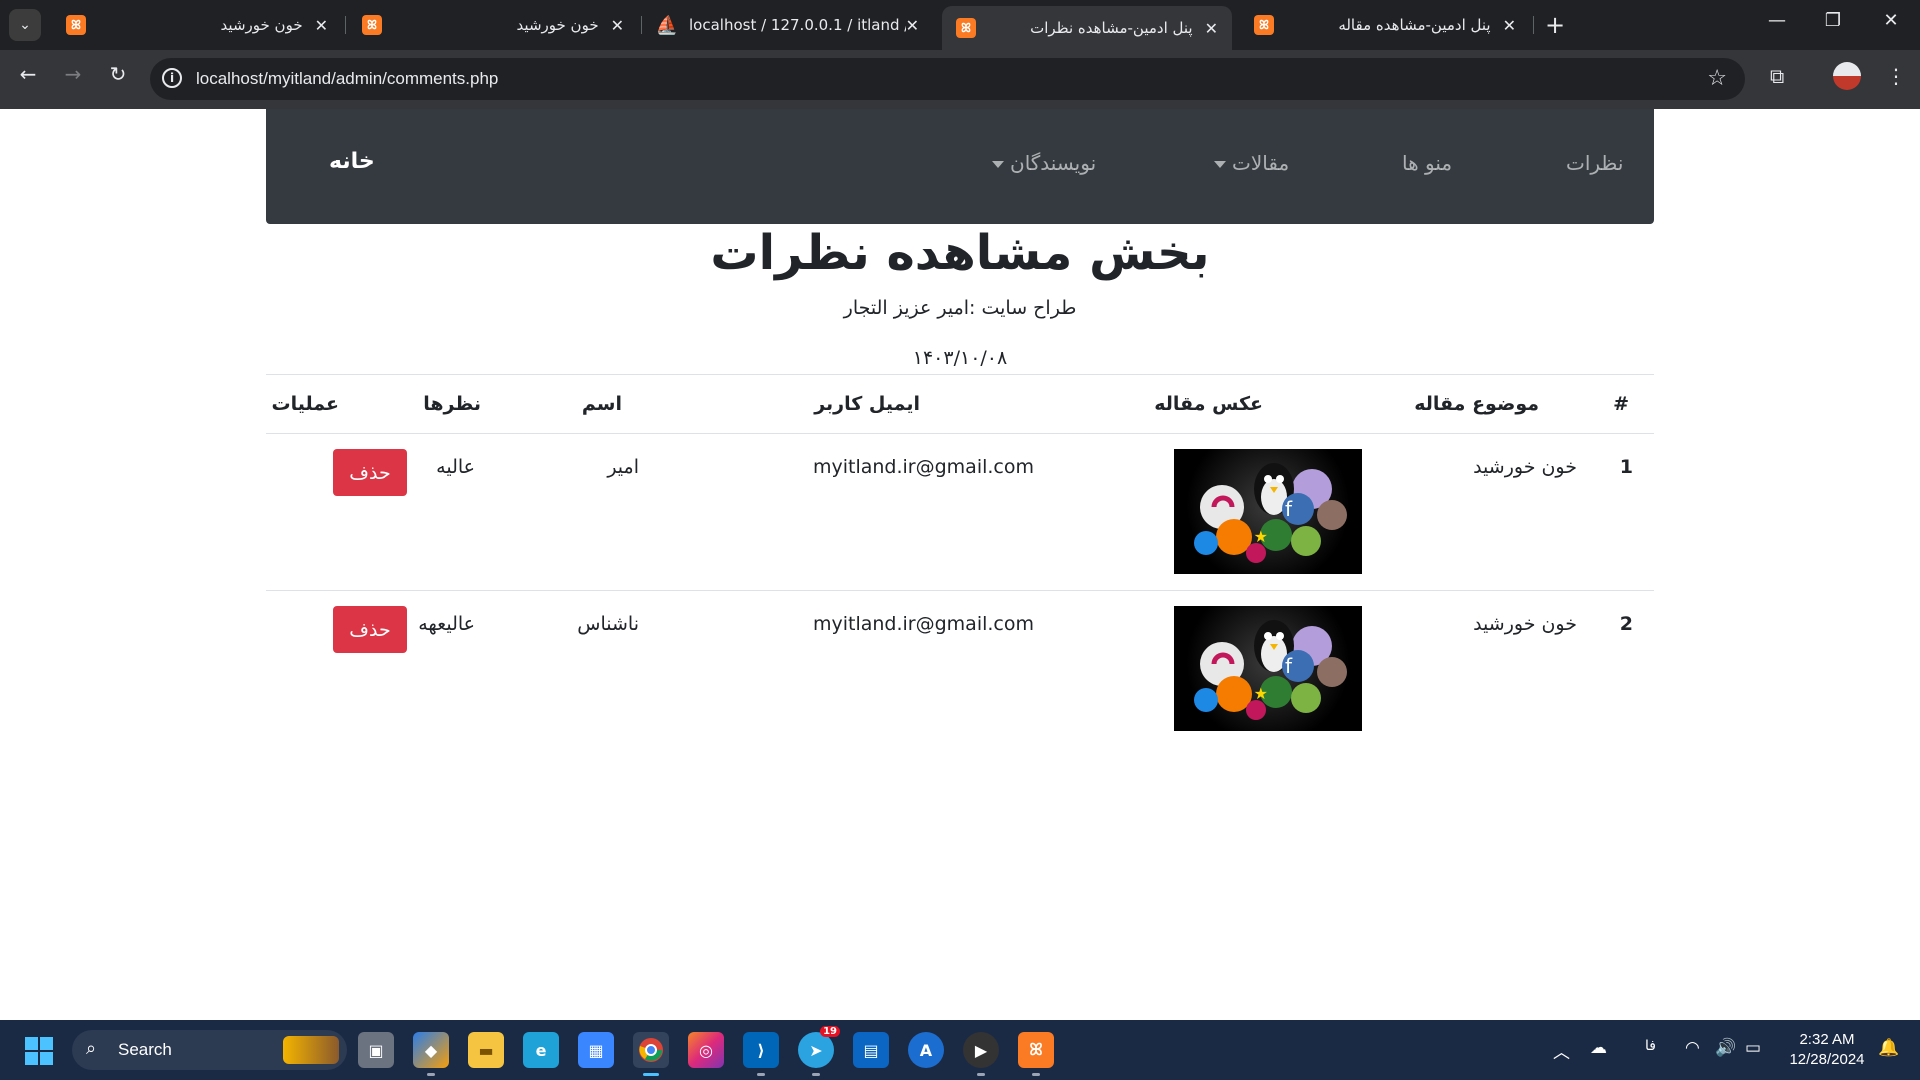 The width and height of the screenshot is (1920, 1080). Describe the element at coordinates (601, 404) in the screenshot. I see `header-name: اسم` at that location.